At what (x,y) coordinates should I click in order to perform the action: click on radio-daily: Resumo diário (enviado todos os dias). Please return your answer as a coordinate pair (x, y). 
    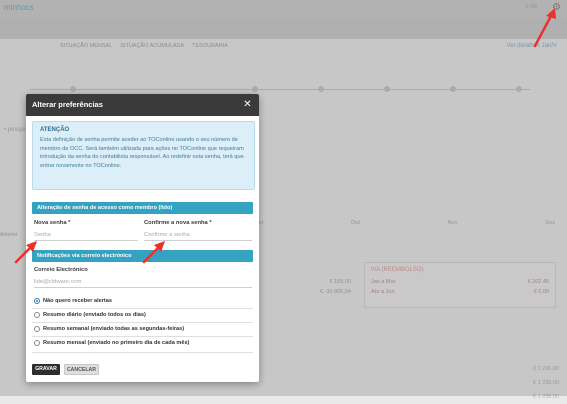
    Looking at the image, I should click on (90, 315).